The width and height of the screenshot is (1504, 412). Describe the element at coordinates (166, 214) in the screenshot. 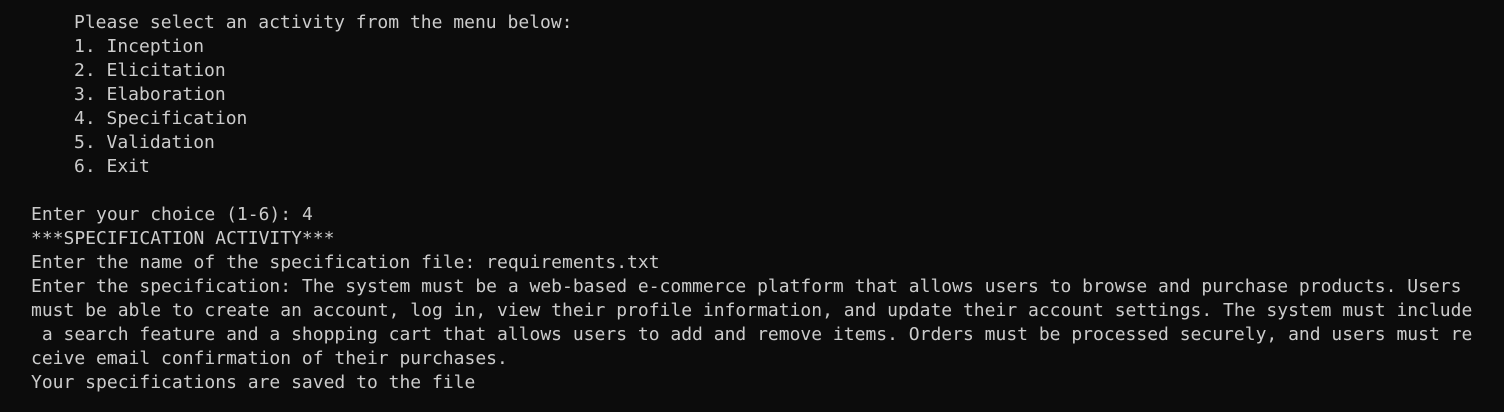

I see `choice-prompt: Enter your choice (1-6):` at that location.